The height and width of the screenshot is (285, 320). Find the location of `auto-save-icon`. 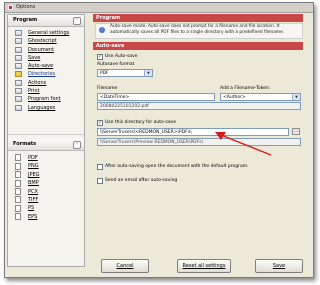

auto-save-icon is located at coordinates (18, 66).